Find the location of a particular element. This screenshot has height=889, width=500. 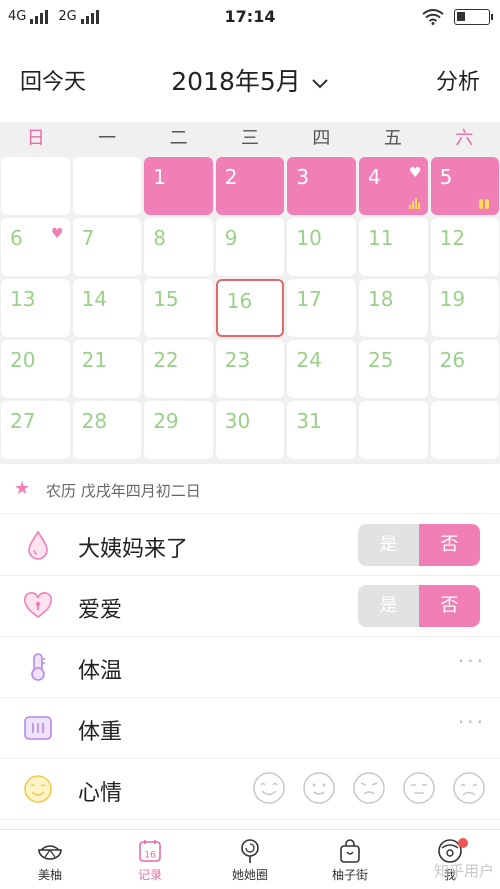

calendar-day-number: 4 is located at coordinates (374, 177).